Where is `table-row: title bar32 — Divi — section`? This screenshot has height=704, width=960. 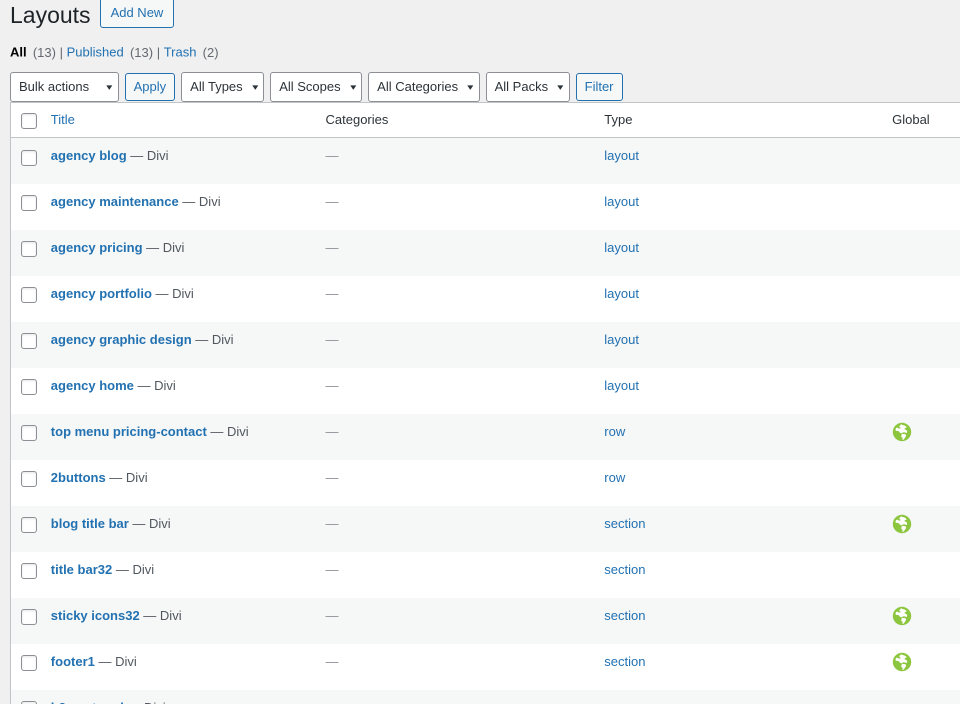 table-row: title bar32 — Divi — section is located at coordinates (485, 574).